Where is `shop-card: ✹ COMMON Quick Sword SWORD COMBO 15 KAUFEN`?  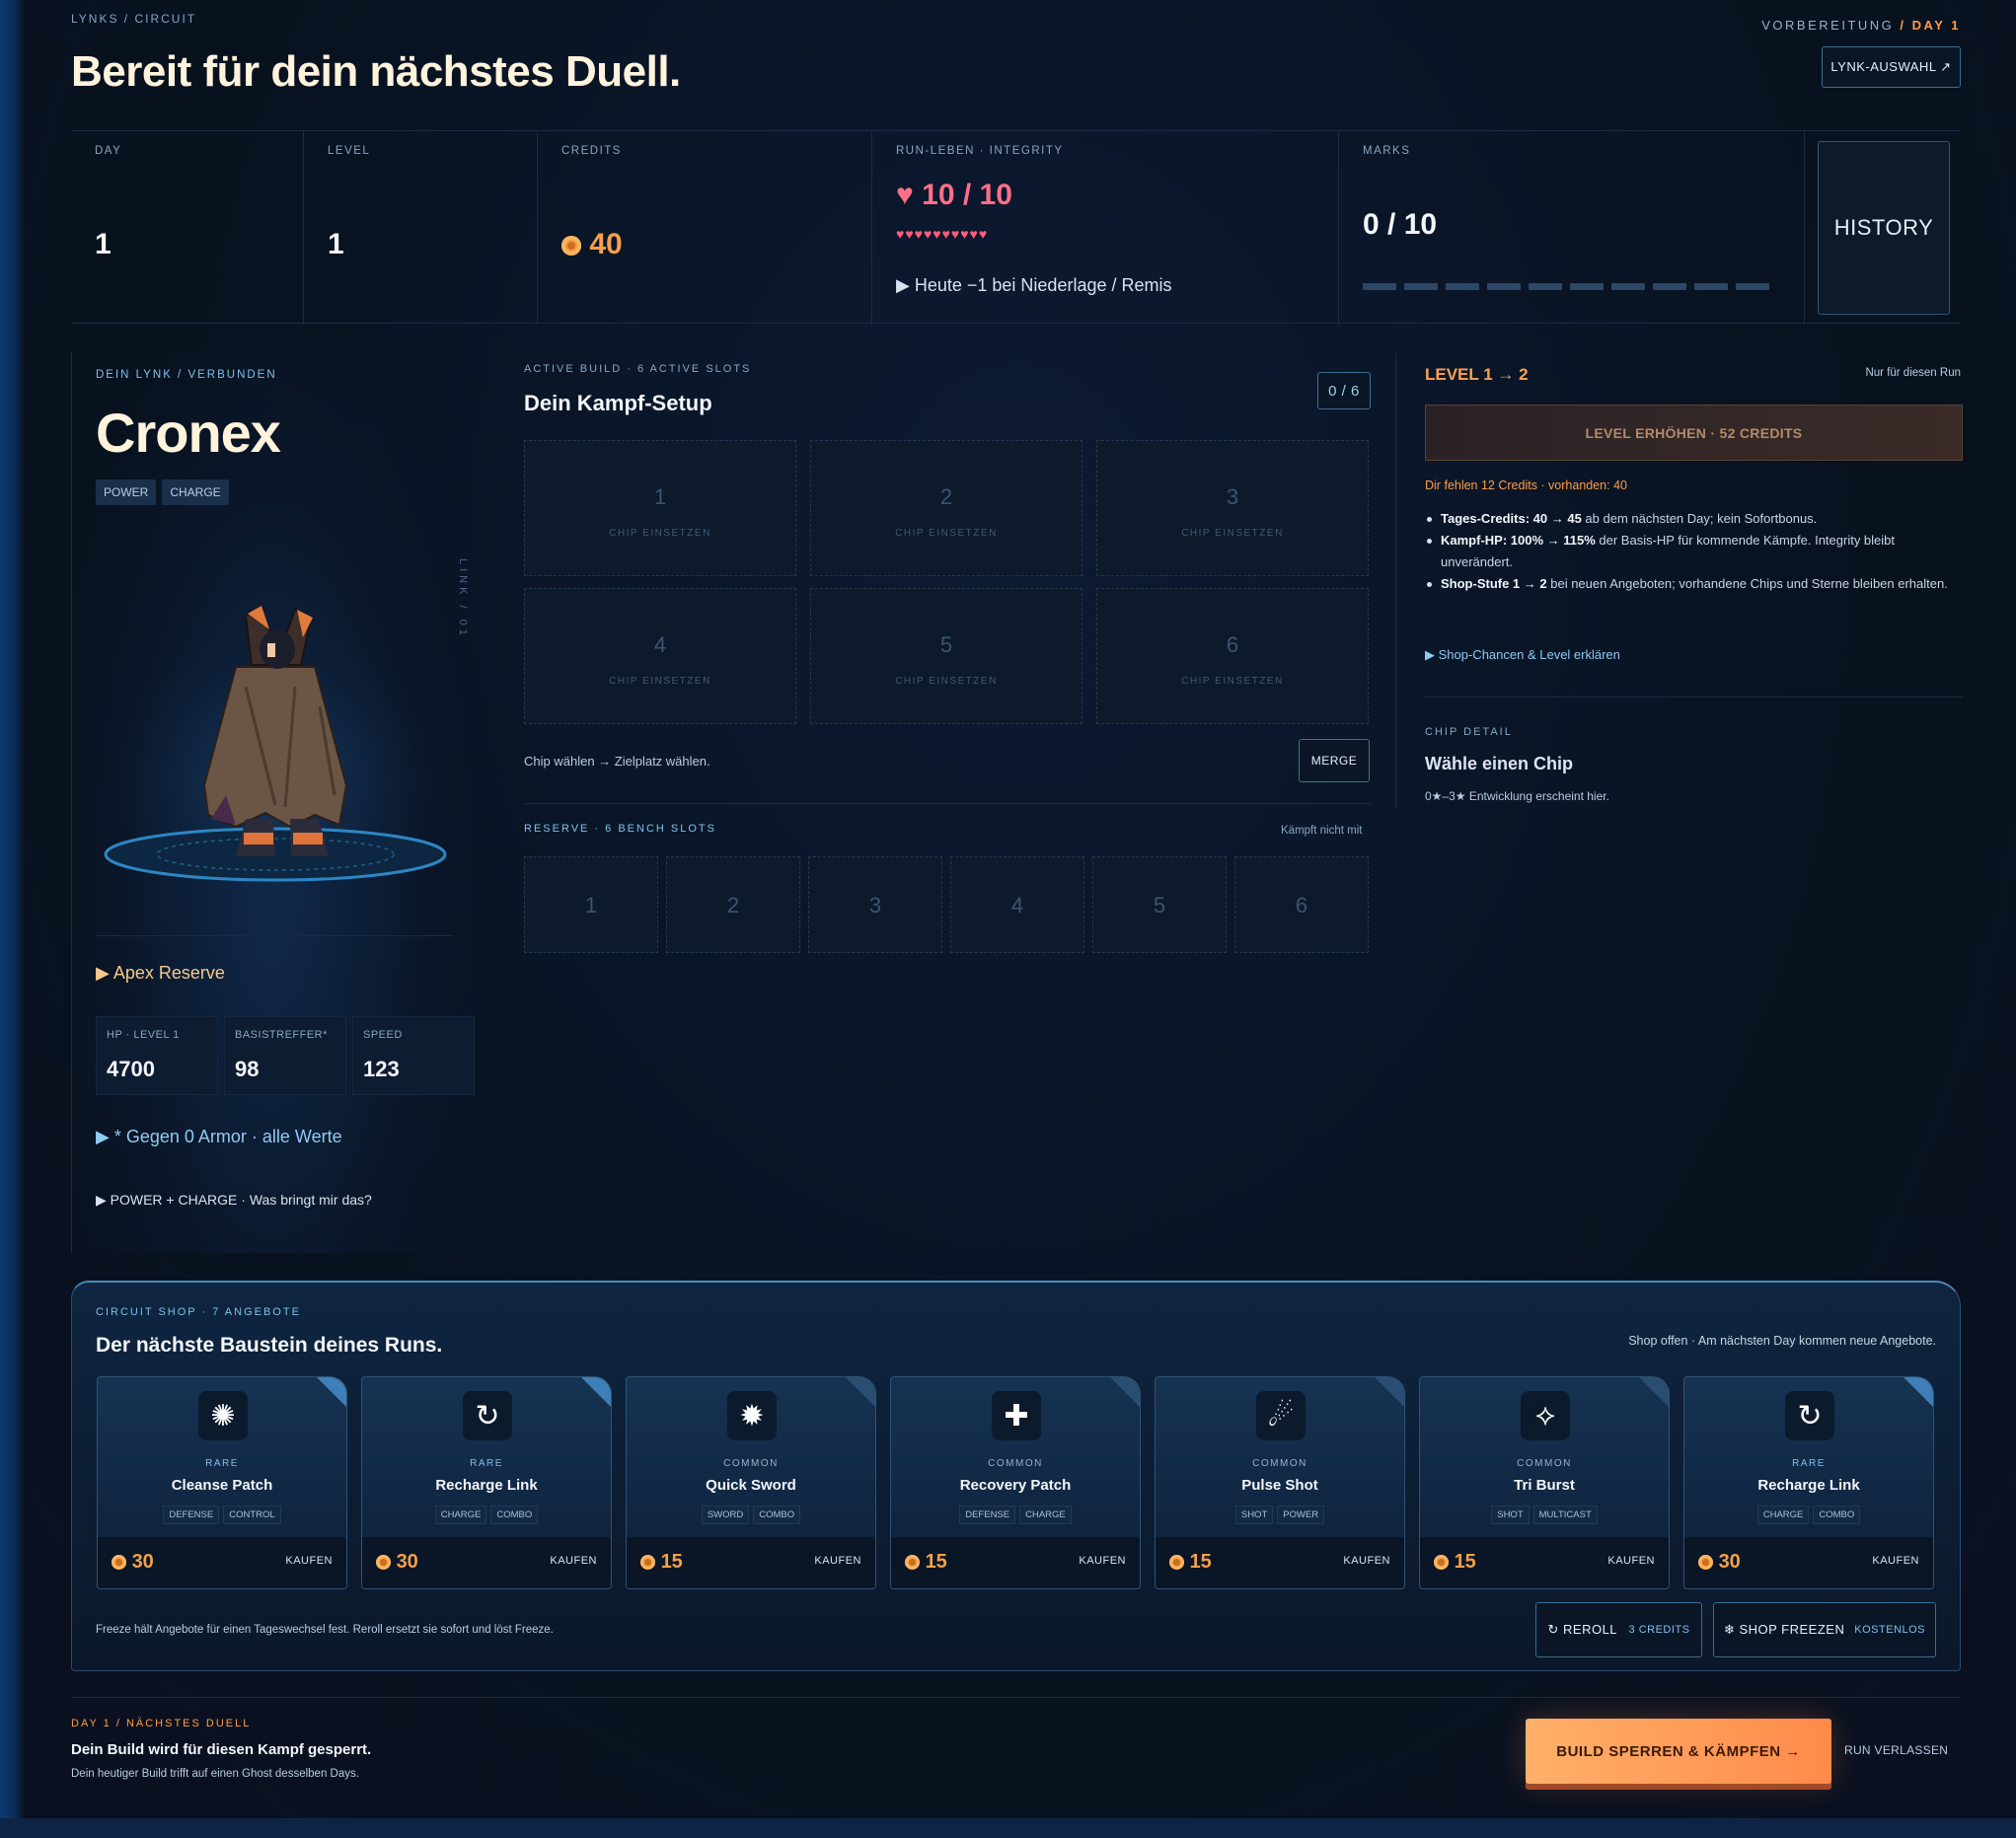
shop-card: ✹ COMMON Quick Sword SWORD COMBO 15 KAUFEN is located at coordinates (751, 1482).